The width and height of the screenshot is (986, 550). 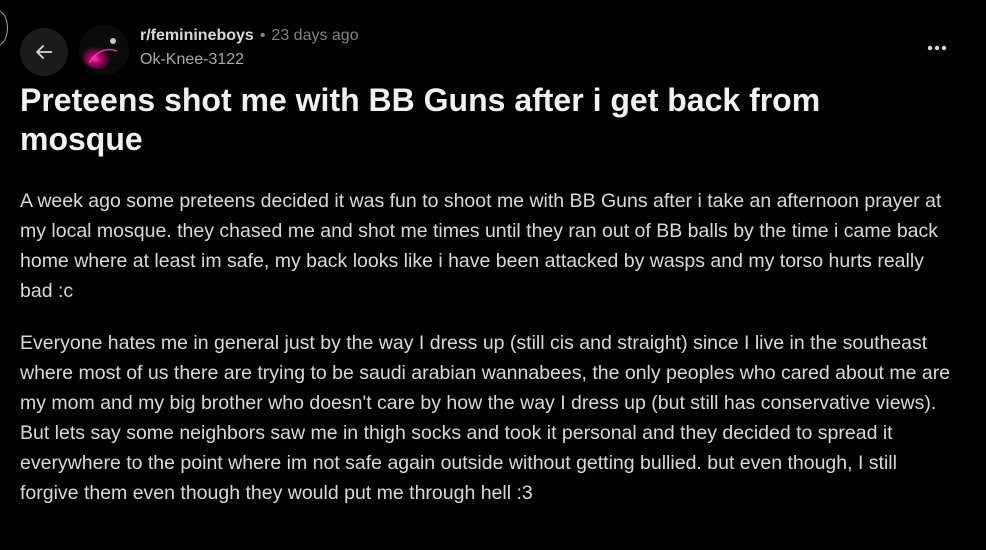 I want to click on subreddit-avatar, so click(x=104, y=50).